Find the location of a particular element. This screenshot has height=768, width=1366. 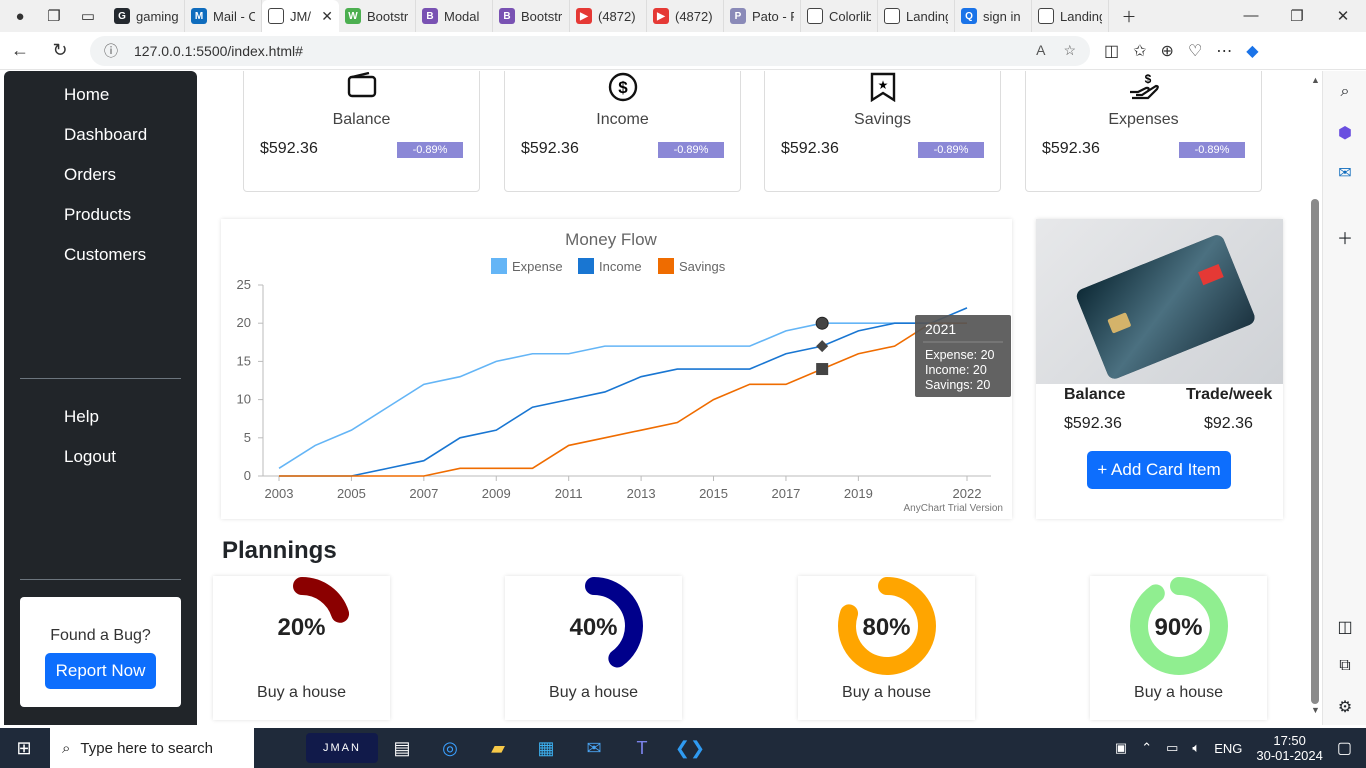

tab-actions-icon: ▭ is located at coordinates (88, 16).